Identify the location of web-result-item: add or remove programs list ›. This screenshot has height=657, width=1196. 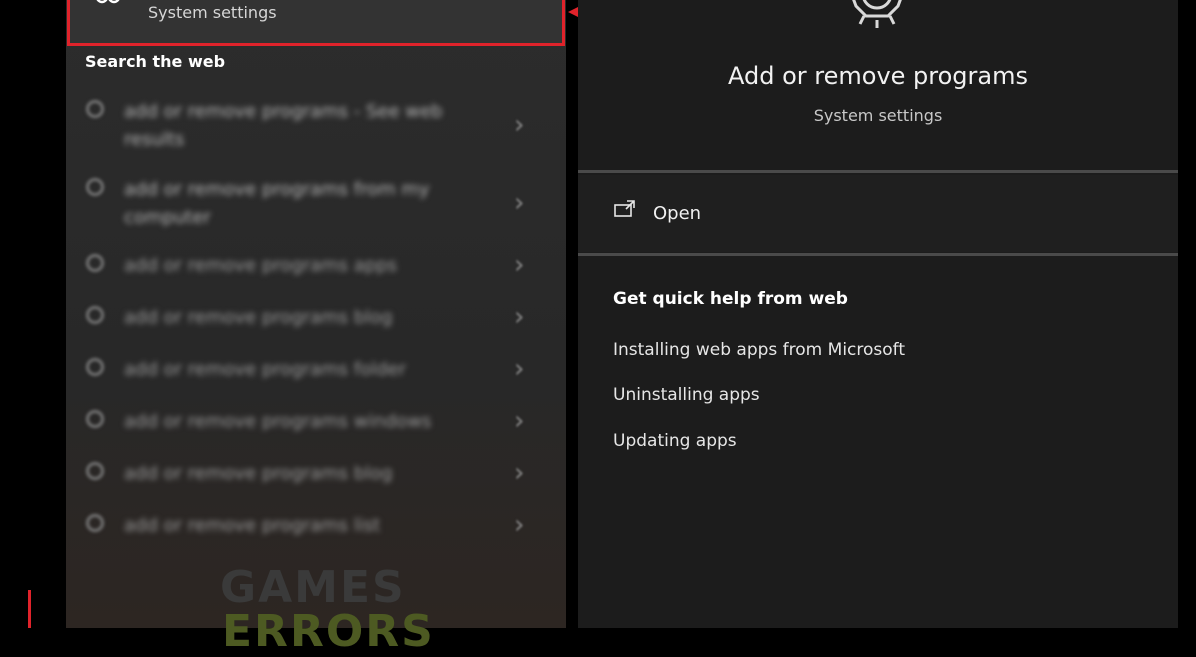
(316, 532).